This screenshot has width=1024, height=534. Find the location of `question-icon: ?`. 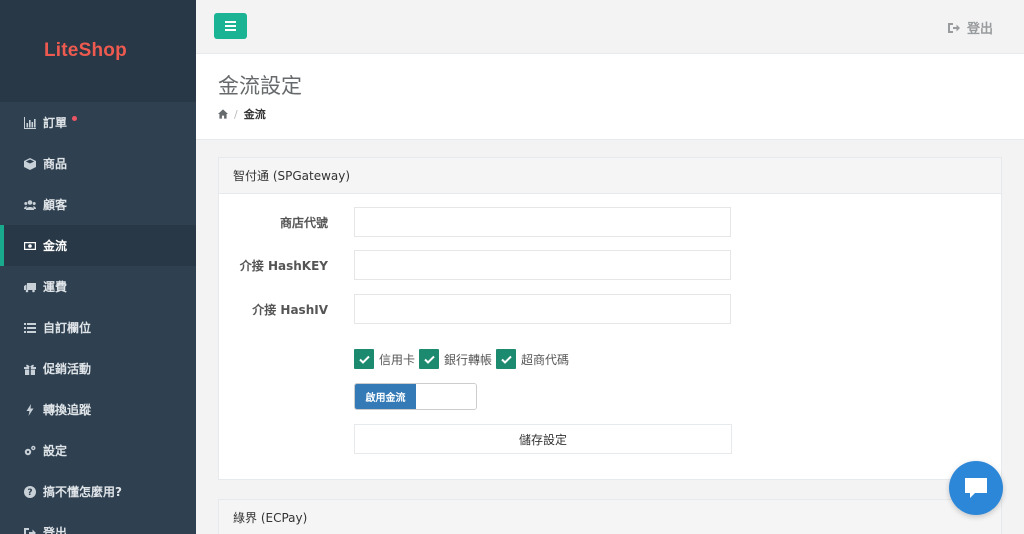

question-icon: ? is located at coordinates (30, 492).